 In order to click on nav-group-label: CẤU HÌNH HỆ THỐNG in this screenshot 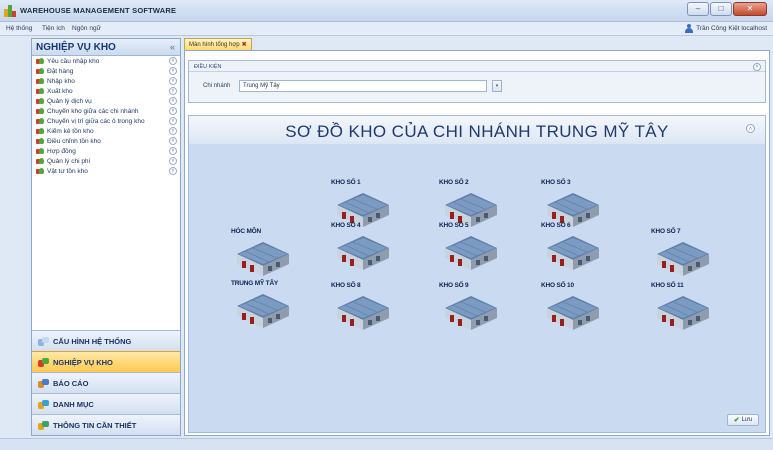, I will do `click(92, 341)`.